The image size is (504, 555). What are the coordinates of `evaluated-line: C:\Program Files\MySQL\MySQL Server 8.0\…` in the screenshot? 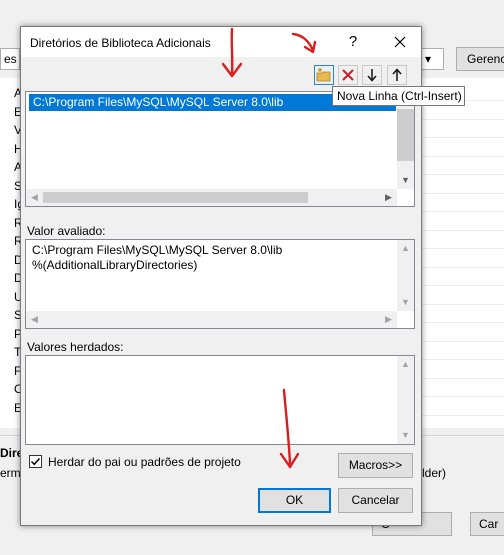 It's located at (157, 250).